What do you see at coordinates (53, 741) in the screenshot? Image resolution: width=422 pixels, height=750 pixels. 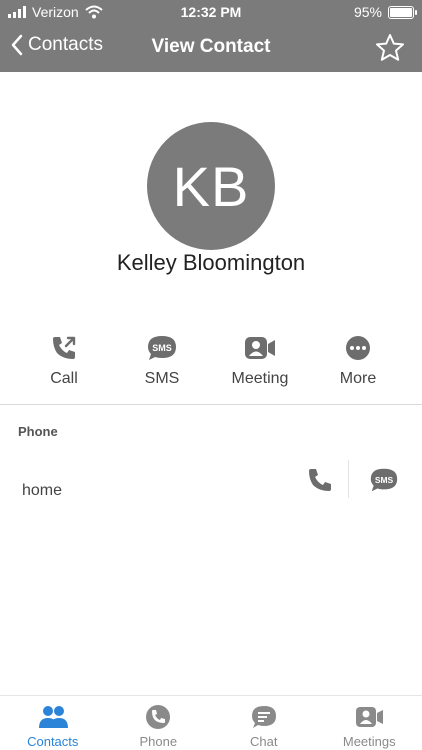 I see `tab-contacts-label: Contacts` at bounding box center [53, 741].